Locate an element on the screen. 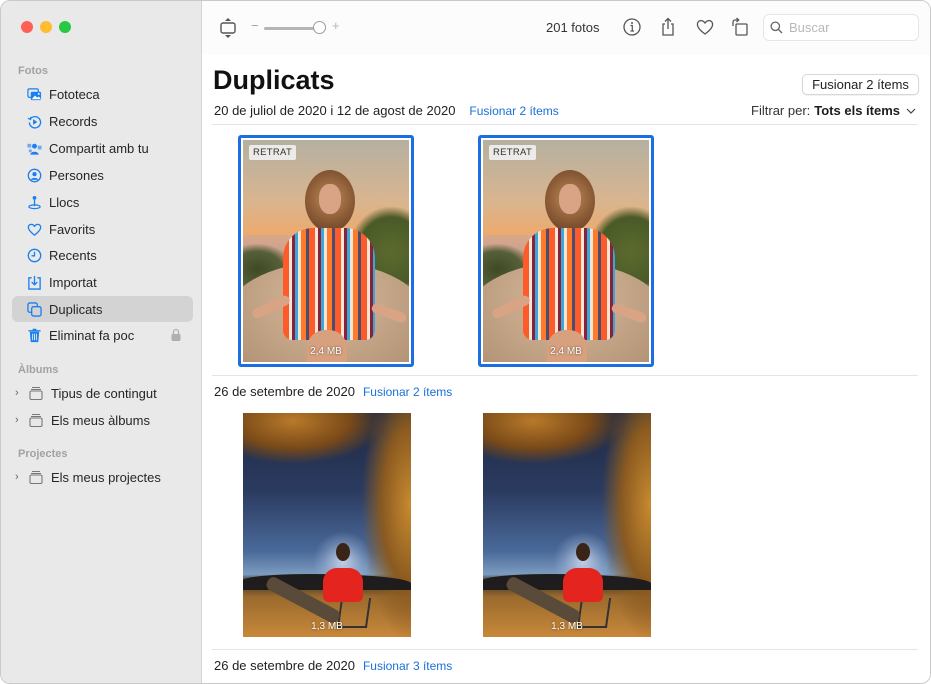 This screenshot has width=931, height=684. sidebar-group-label: Els meus projectes is located at coordinates (106, 477).